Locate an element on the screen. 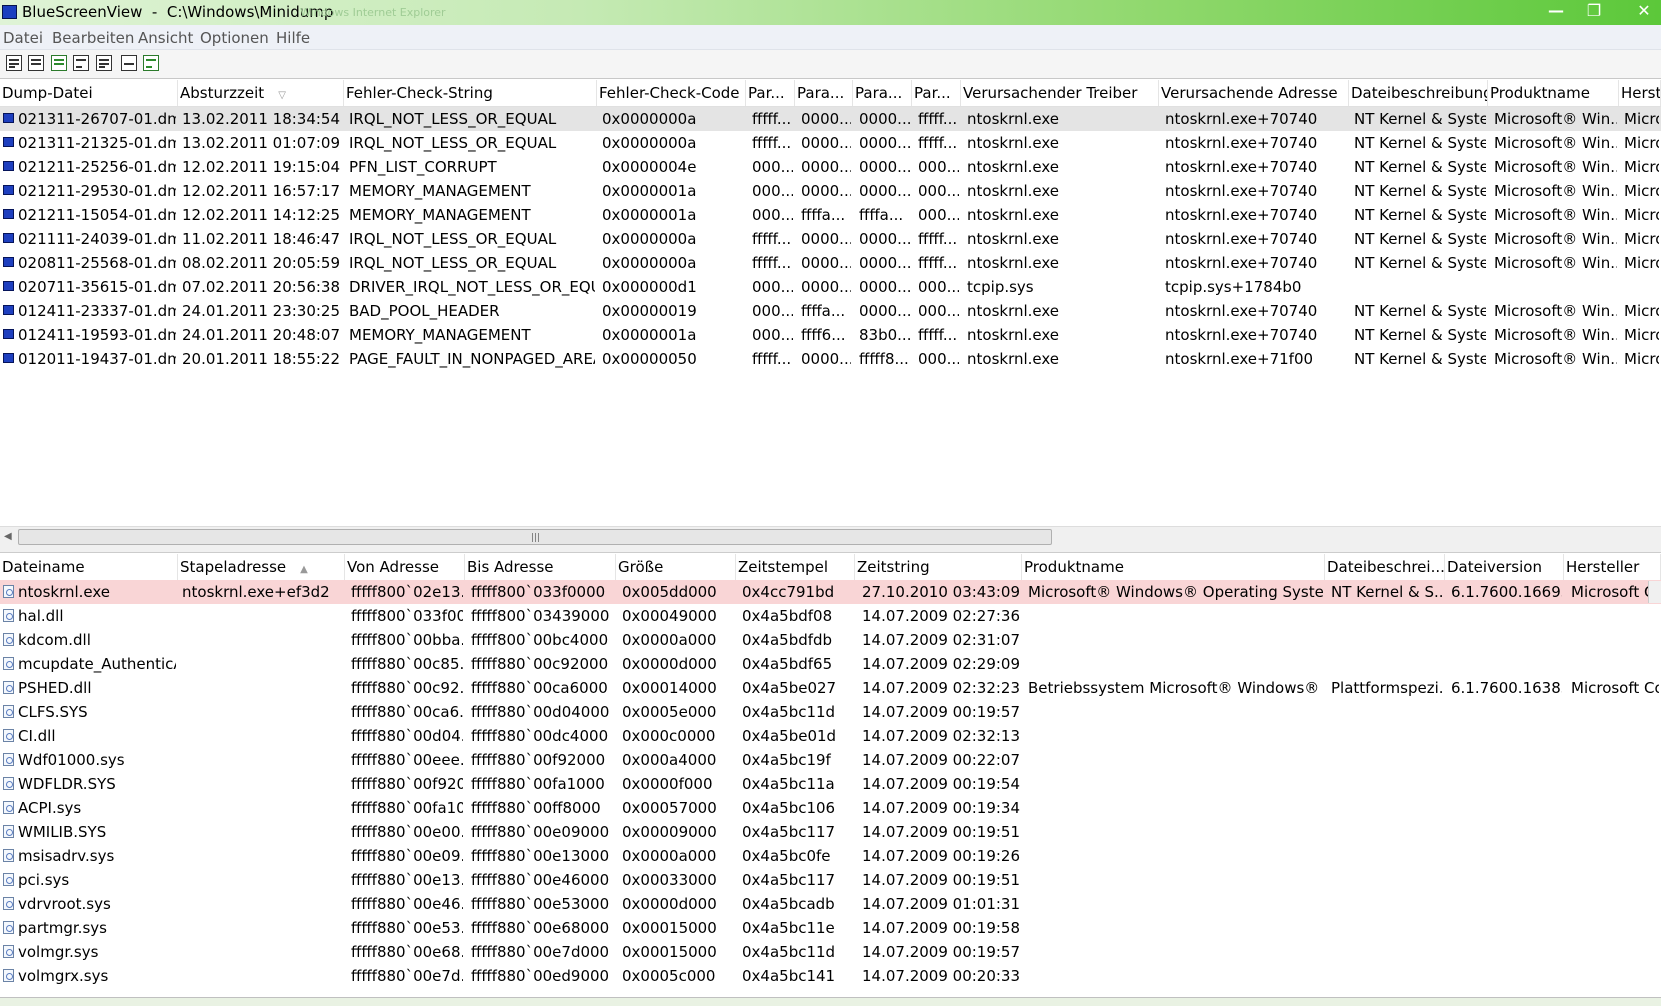 The image size is (1661, 1006). cell-größe: 0x0000a000 is located at coordinates (669, 640).